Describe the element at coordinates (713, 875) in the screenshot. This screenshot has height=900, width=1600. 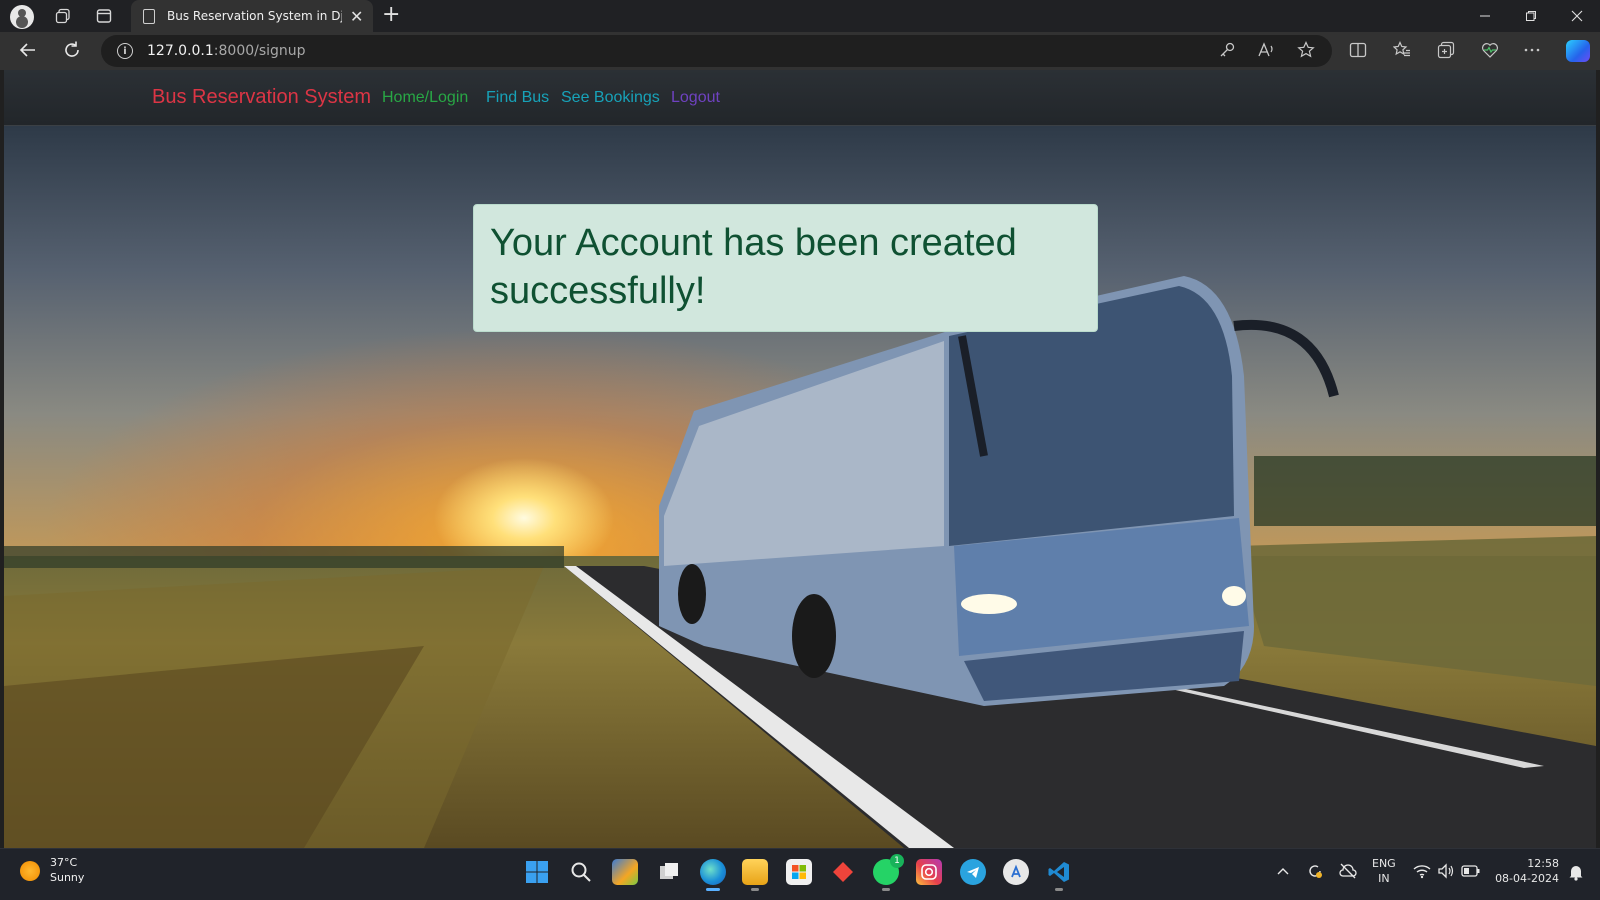
I see `edge-browser-icon` at that location.